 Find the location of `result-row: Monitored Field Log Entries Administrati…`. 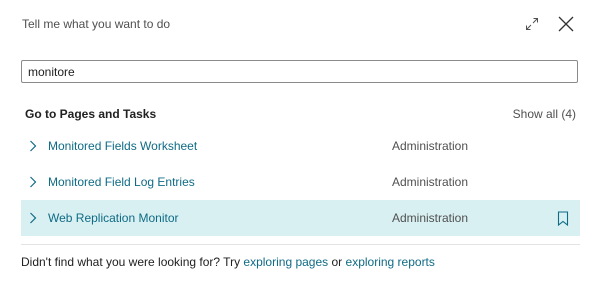

result-row: Monitored Field Log Entries Administrati… is located at coordinates (300, 182).